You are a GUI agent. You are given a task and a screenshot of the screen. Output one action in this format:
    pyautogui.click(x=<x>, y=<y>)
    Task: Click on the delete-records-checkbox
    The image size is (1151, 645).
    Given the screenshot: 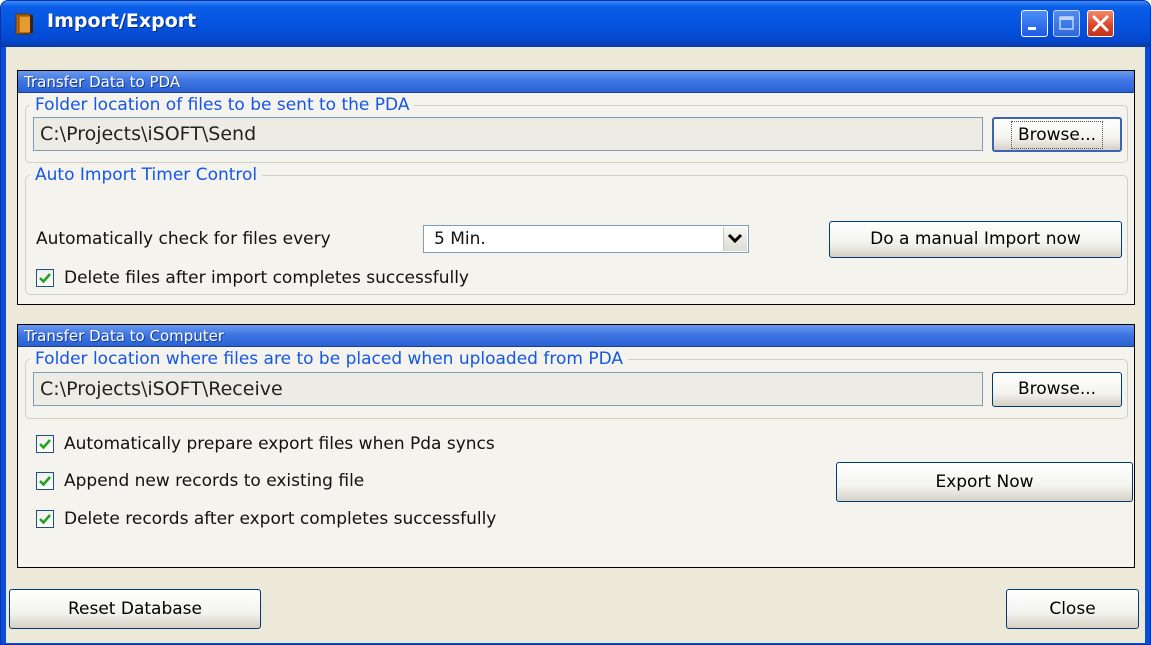 What is the action you would take?
    pyautogui.click(x=45, y=519)
    